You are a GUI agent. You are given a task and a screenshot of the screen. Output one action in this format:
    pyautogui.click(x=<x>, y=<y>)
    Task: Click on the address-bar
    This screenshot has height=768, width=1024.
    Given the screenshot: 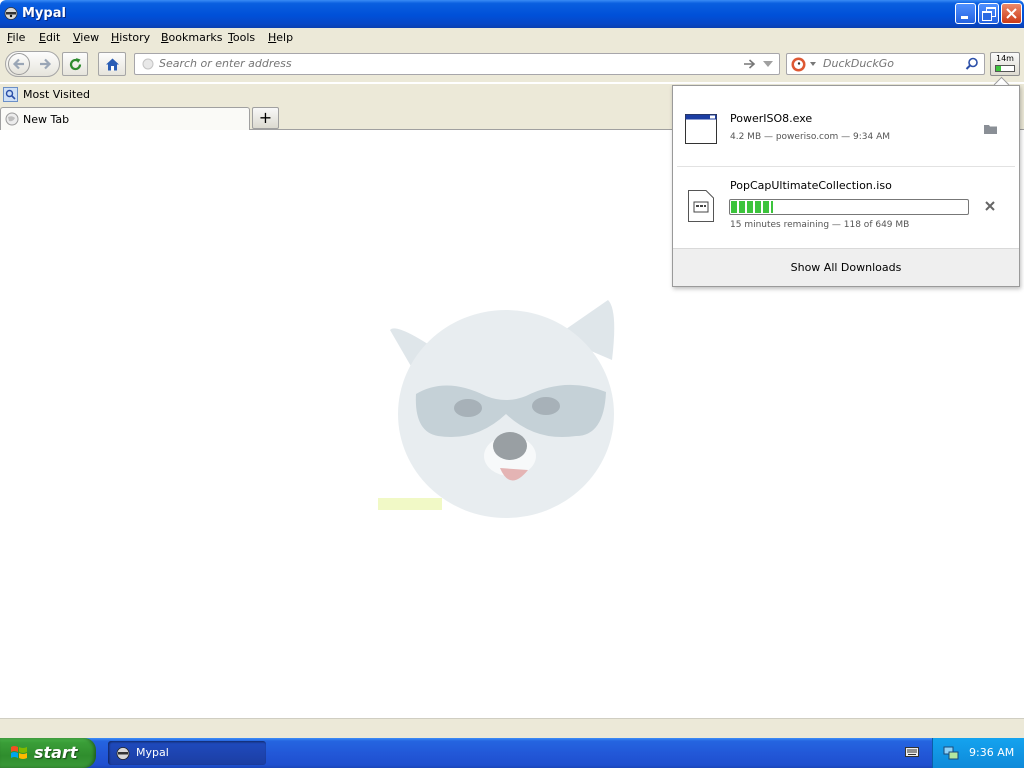 What is the action you would take?
    pyautogui.click(x=457, y=64)
    